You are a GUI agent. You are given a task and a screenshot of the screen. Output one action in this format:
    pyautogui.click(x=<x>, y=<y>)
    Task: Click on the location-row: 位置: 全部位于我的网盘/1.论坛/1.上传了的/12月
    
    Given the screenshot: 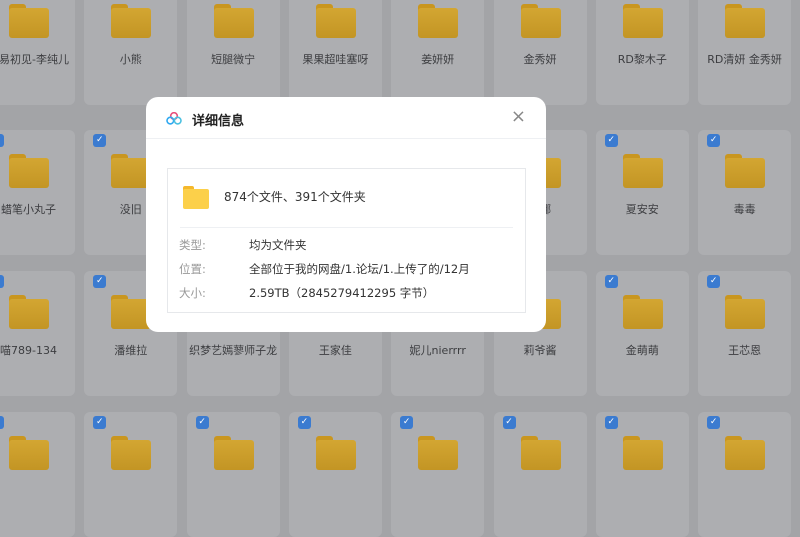 What is the action you would take?
    pyautogui.click(x=324, y=269)
    